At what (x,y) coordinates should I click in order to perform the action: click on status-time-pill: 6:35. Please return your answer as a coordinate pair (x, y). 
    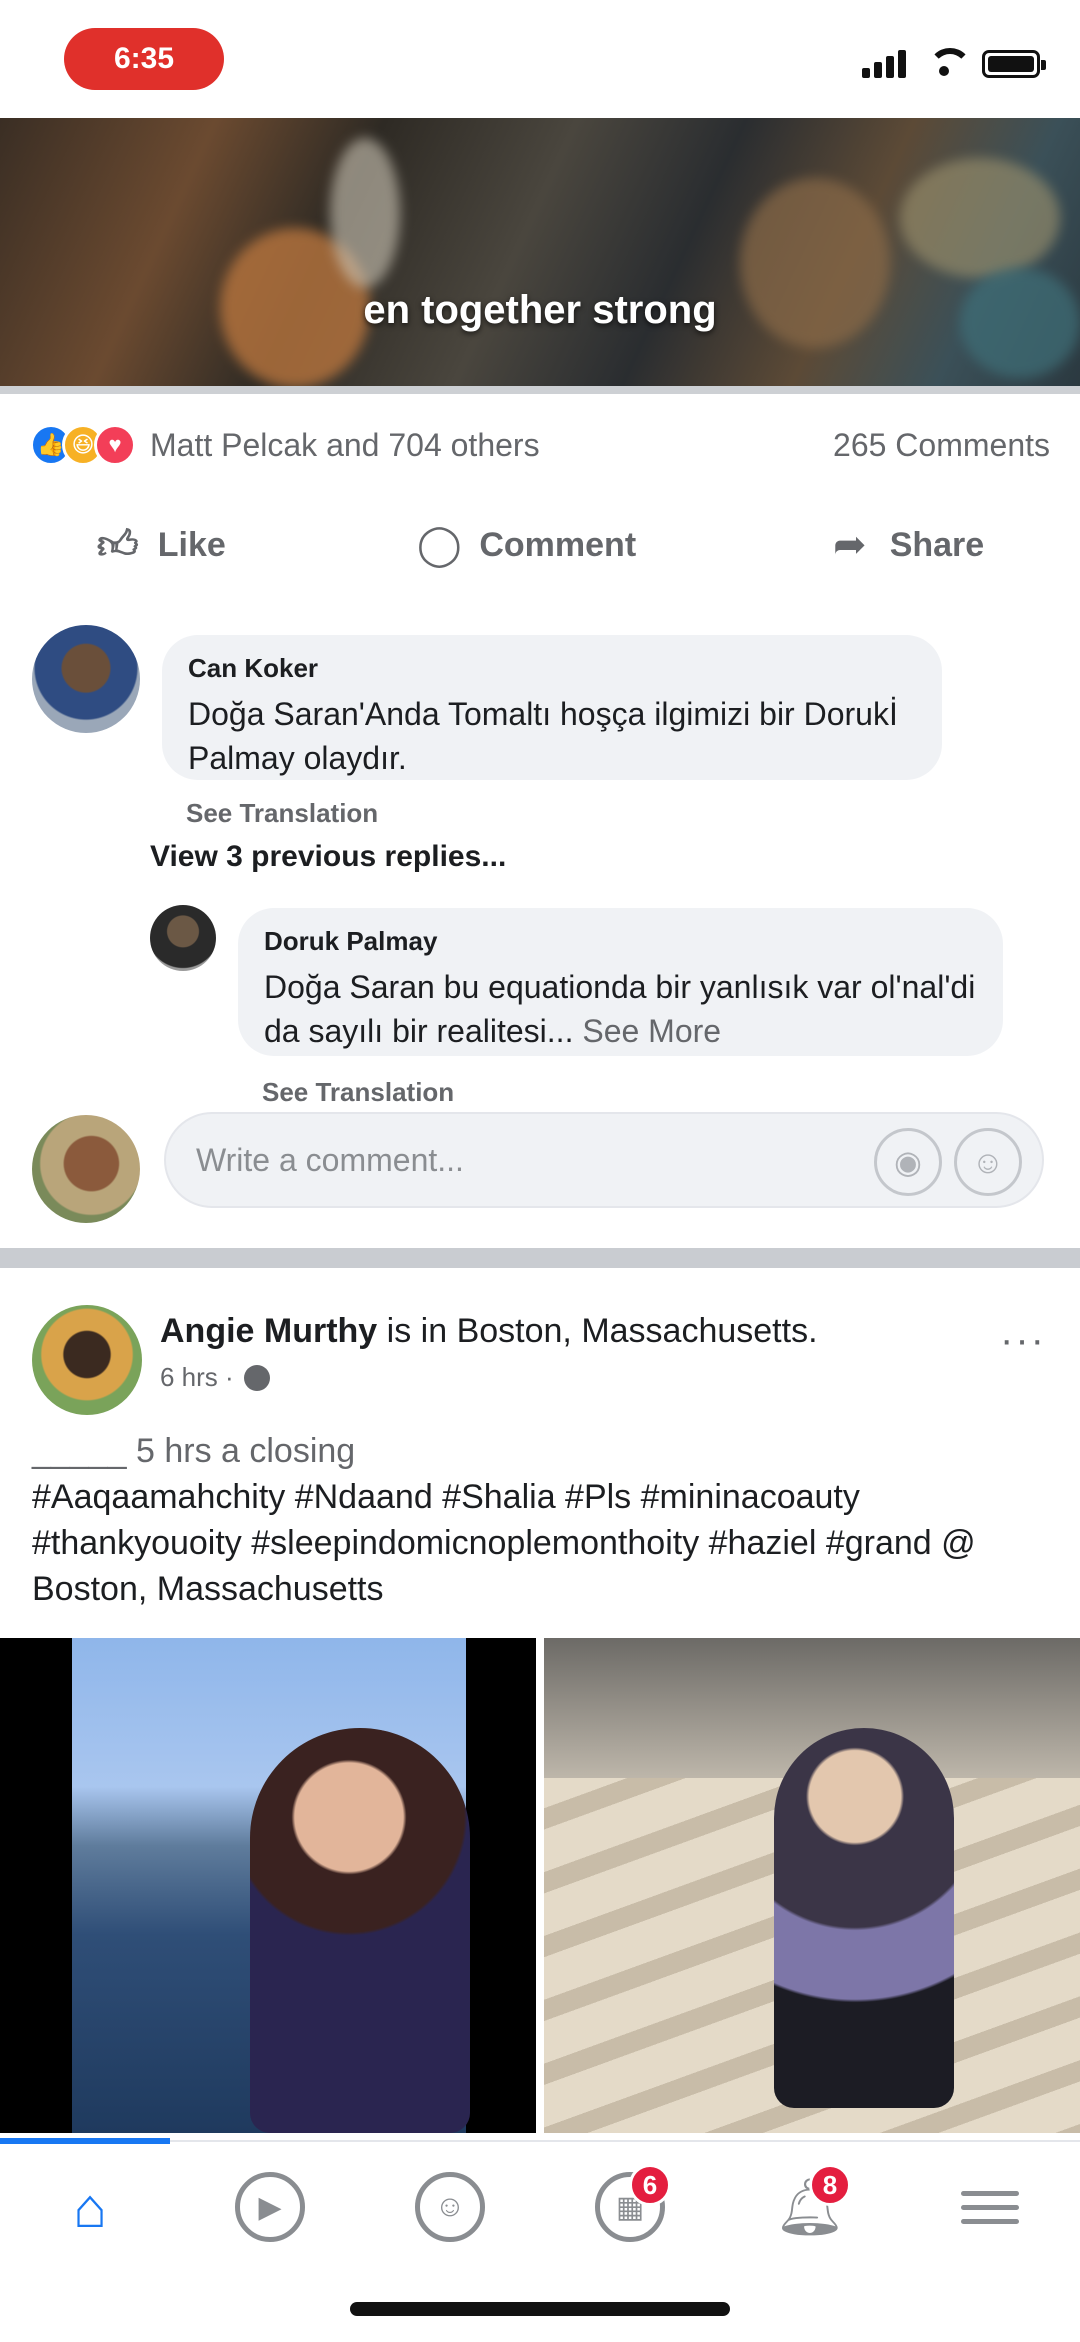
    Looking at the image, I should click on (144, 59).